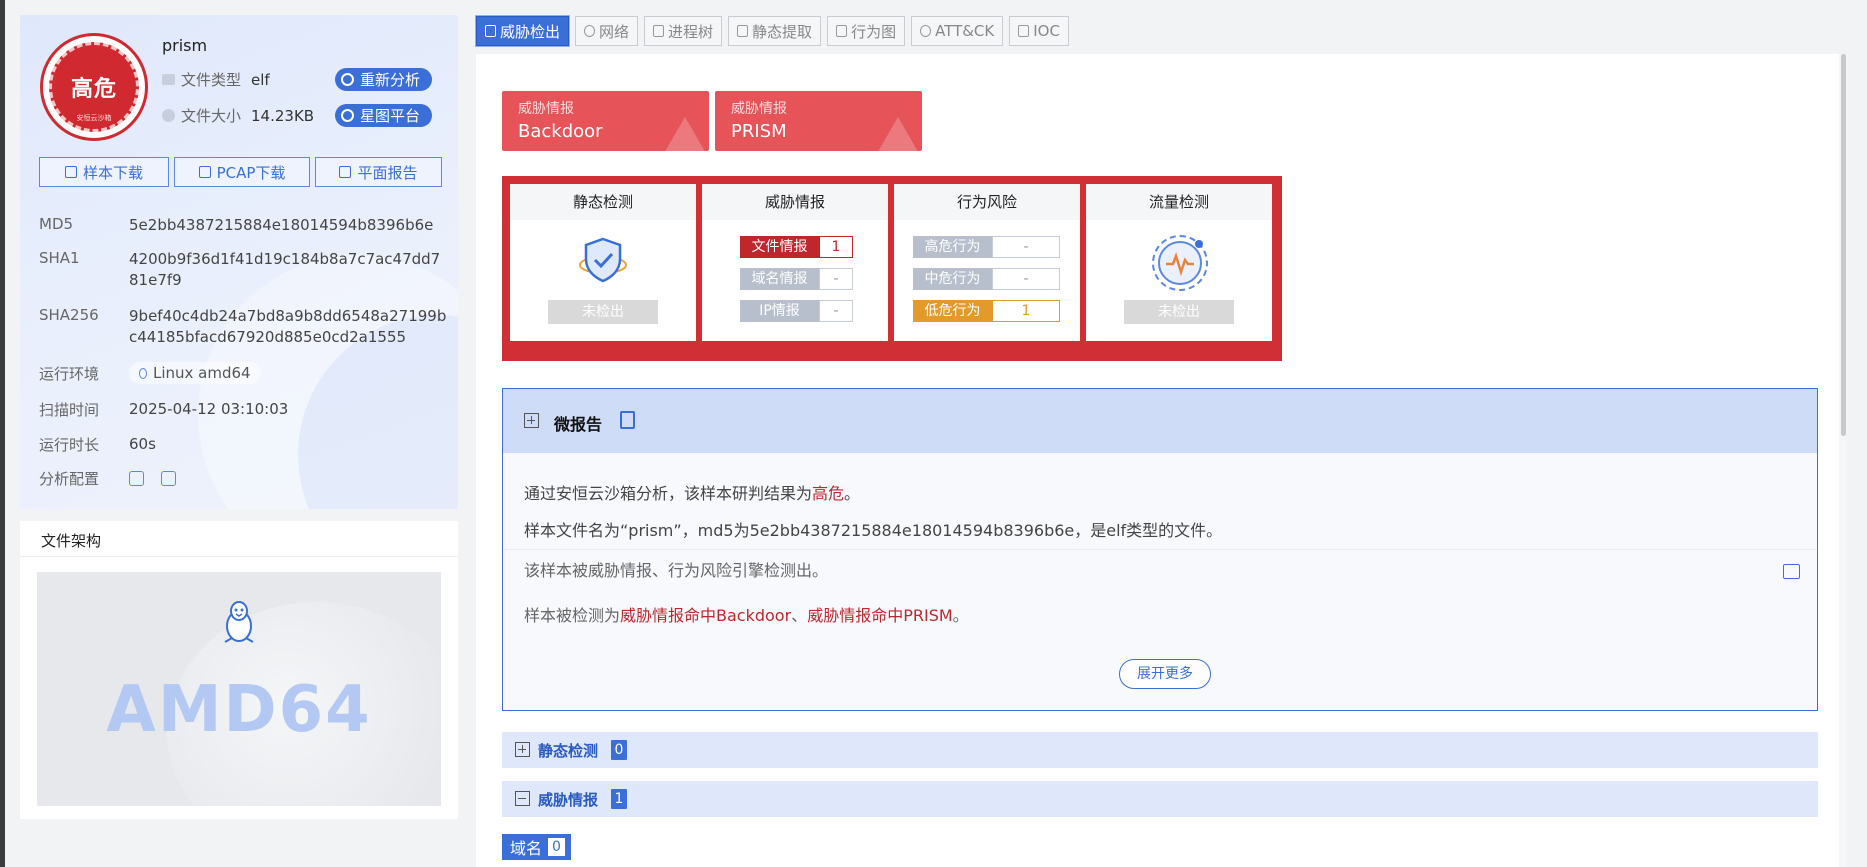 This screenshot has height=867, width=1867. I want to click on file-intel-row: 文件情报 1, so click(796, 247).